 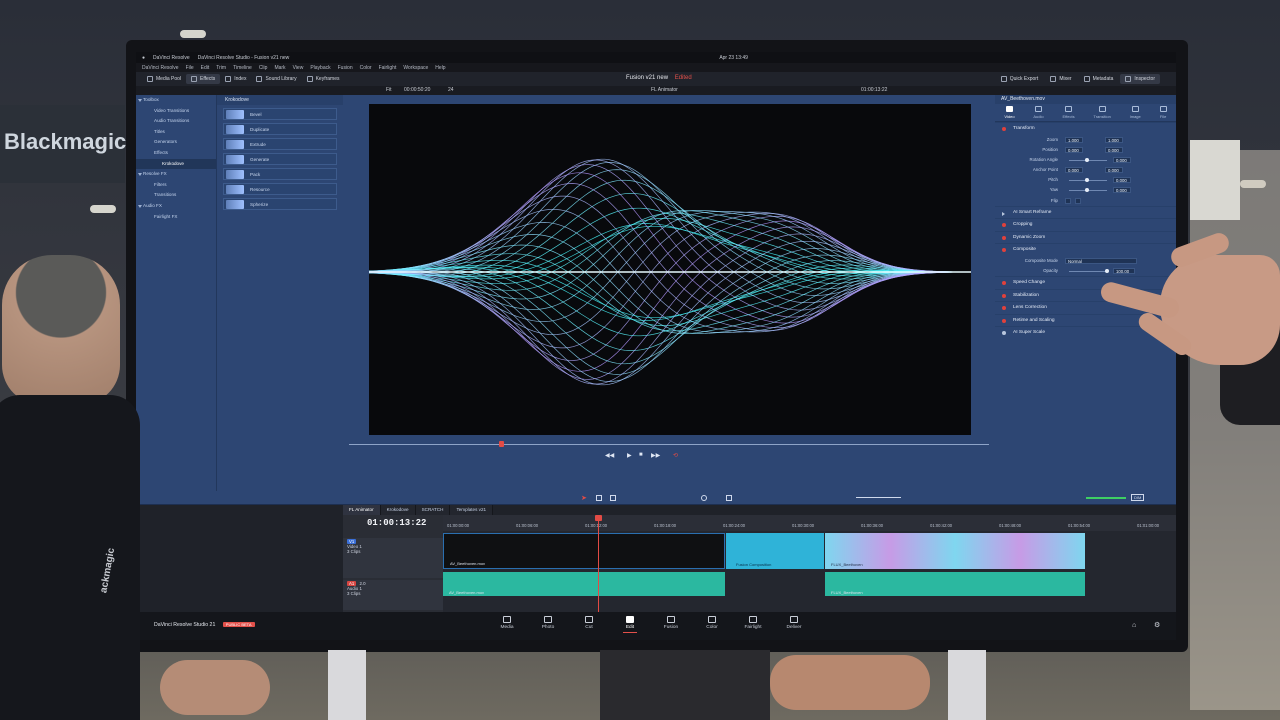 What do you see at coordinates (345, 68) in the screenshot?
I see `menu-fusion: Fusion` at bounding box center [345, 68].